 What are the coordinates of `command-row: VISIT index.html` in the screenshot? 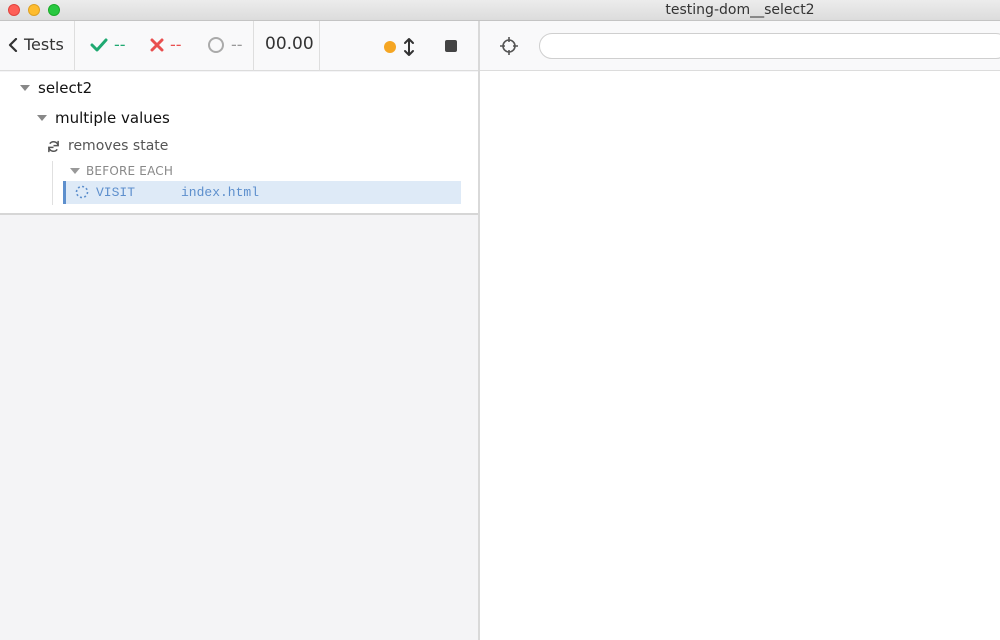 It's located at (262, 192).